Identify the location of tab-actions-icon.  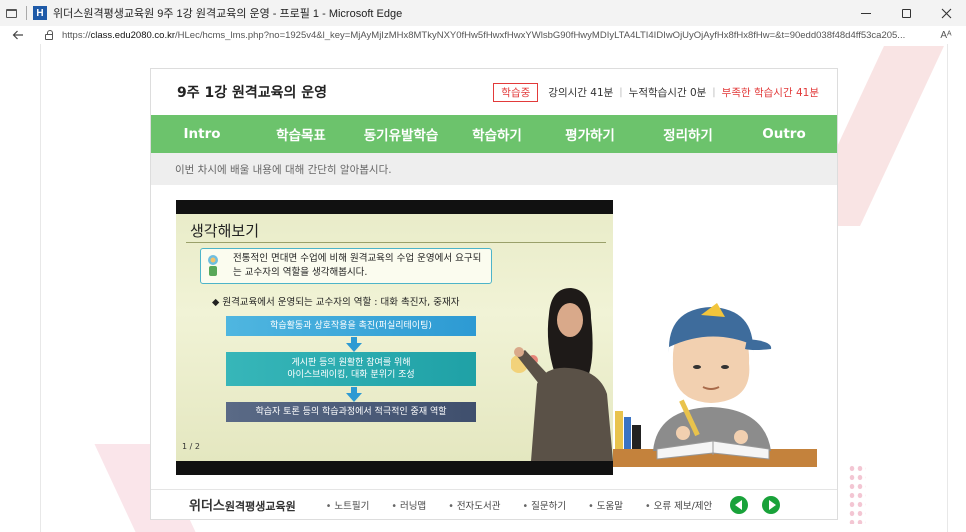
(11, 13).